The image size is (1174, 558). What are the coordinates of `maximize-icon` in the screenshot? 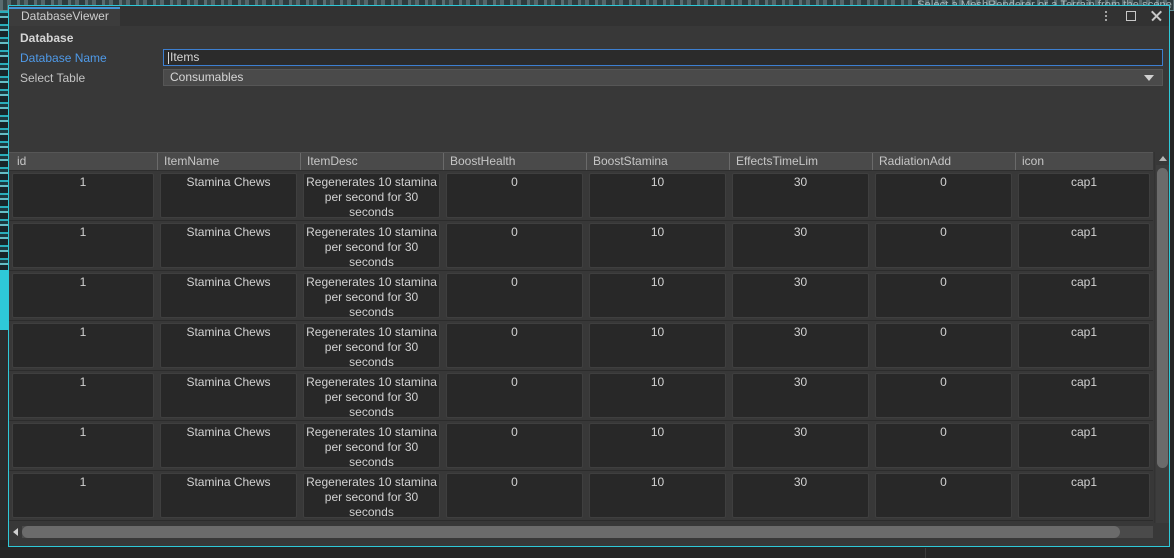 It's located at (1130, 16).